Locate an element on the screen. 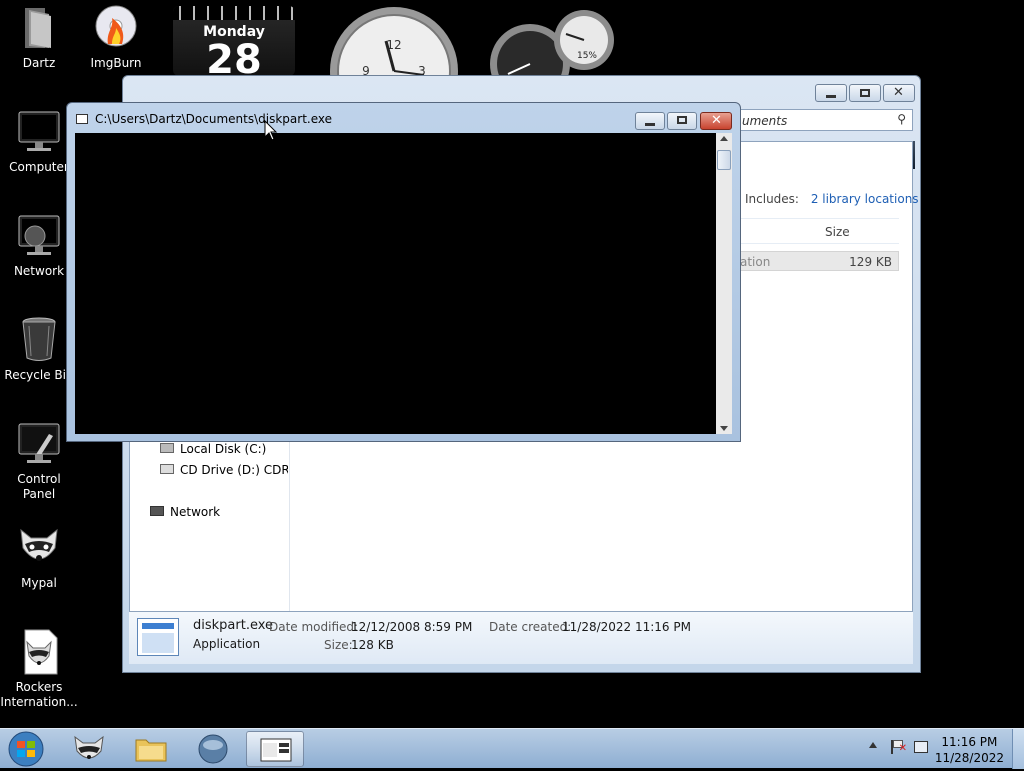 This screenshot has width=1024, height=771. globe-icon is located at coordinates (213, 749).